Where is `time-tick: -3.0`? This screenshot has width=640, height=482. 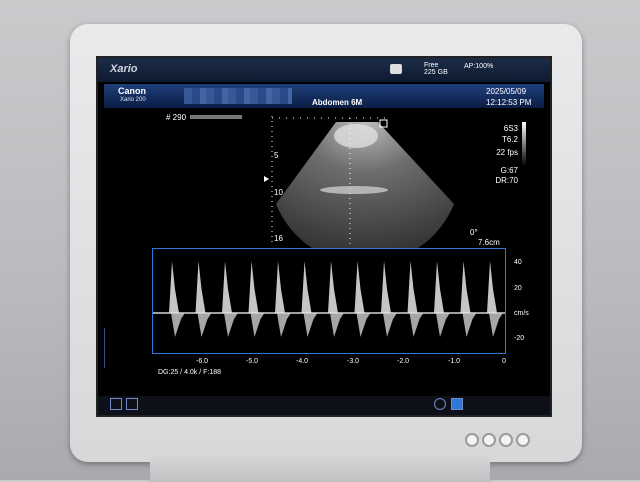
time-tick: -3.0 is located at coordinates (353, 361).